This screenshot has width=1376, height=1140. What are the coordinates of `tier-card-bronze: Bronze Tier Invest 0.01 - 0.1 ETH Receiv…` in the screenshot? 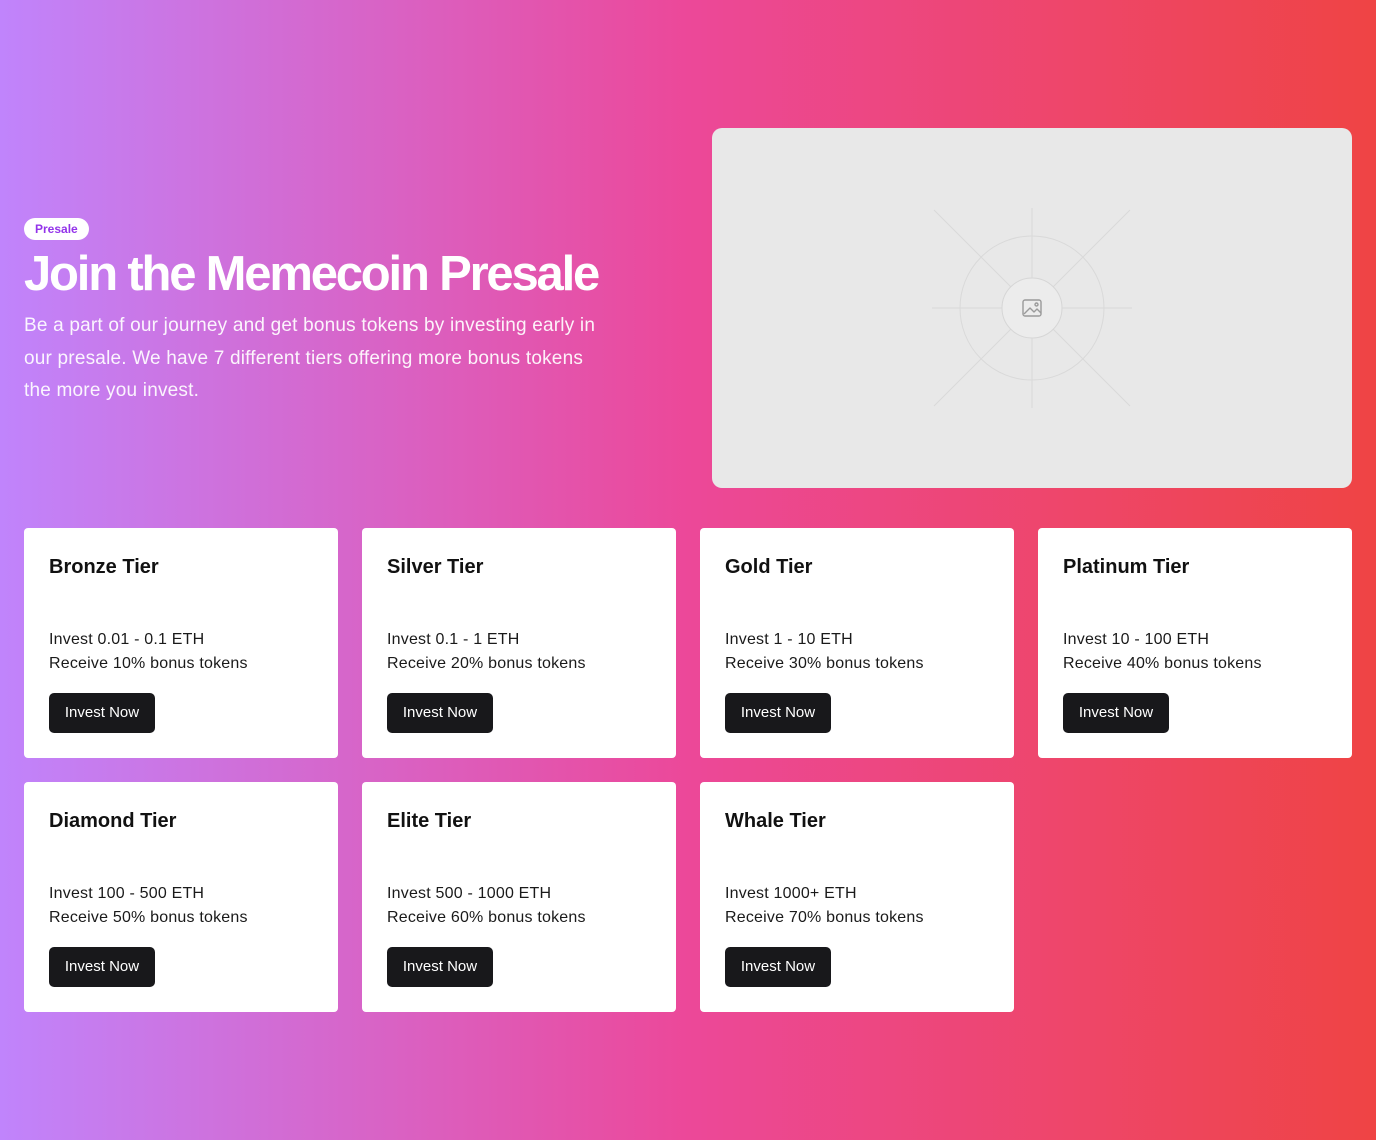 It's located at (181, 643).